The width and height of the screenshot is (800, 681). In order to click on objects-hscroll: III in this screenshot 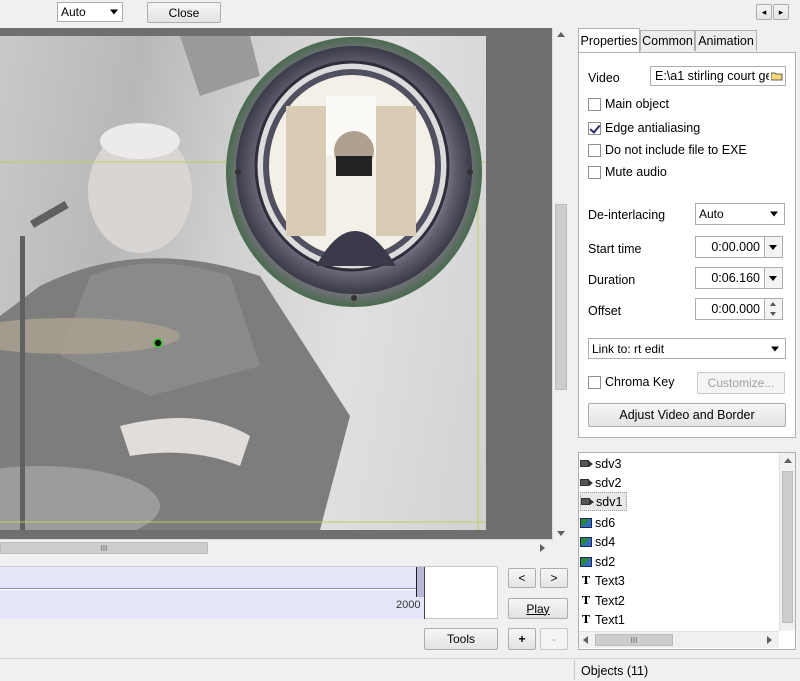, I will do `click(679, 639)`.